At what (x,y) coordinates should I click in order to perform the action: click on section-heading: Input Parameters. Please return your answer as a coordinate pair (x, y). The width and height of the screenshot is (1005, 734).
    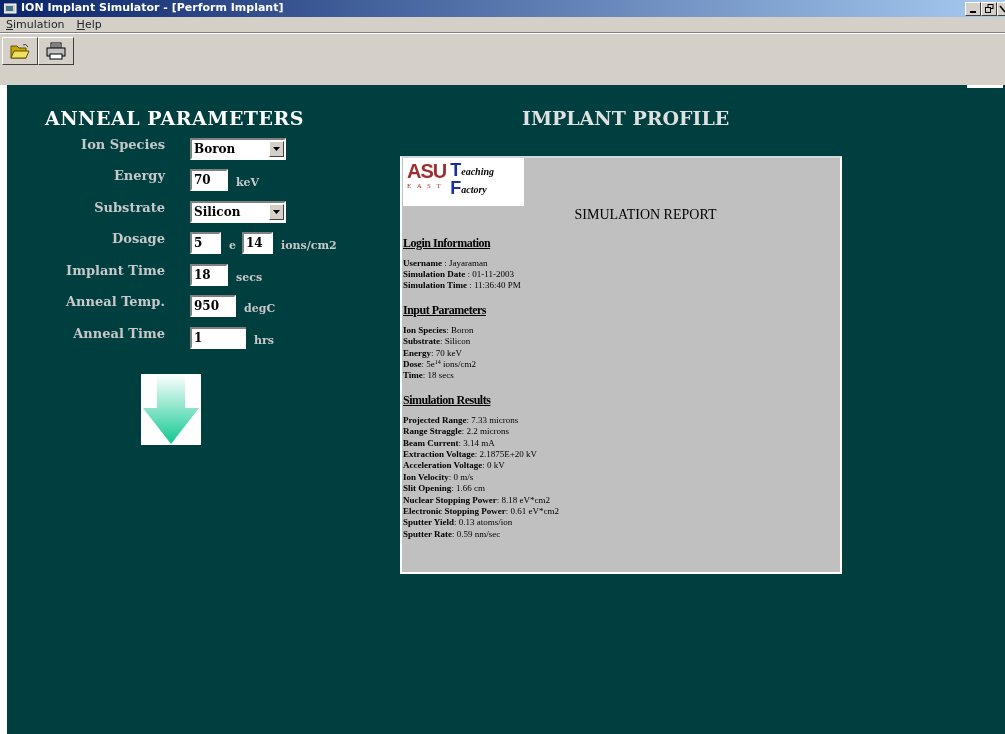
    Looking at the image, I should click on (445, 310).